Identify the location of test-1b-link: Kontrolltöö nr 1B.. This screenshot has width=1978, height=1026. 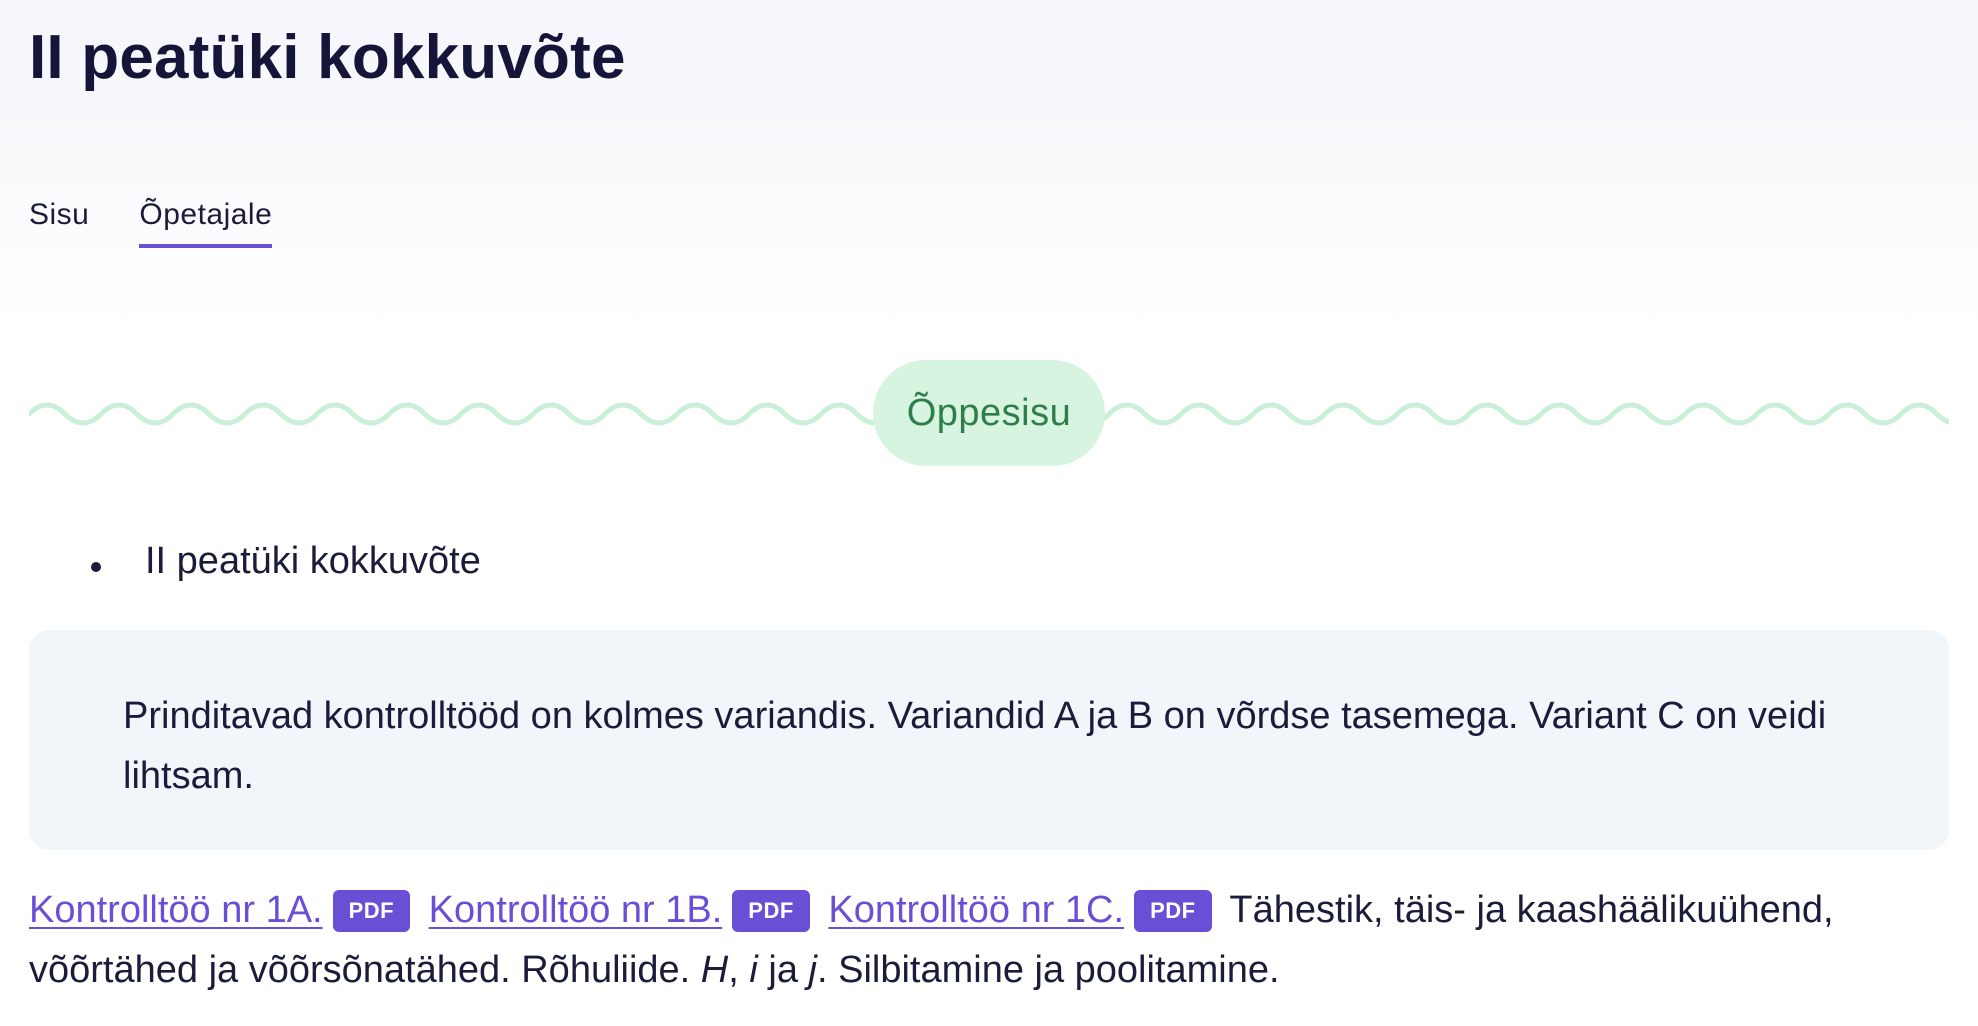
(576, 910).